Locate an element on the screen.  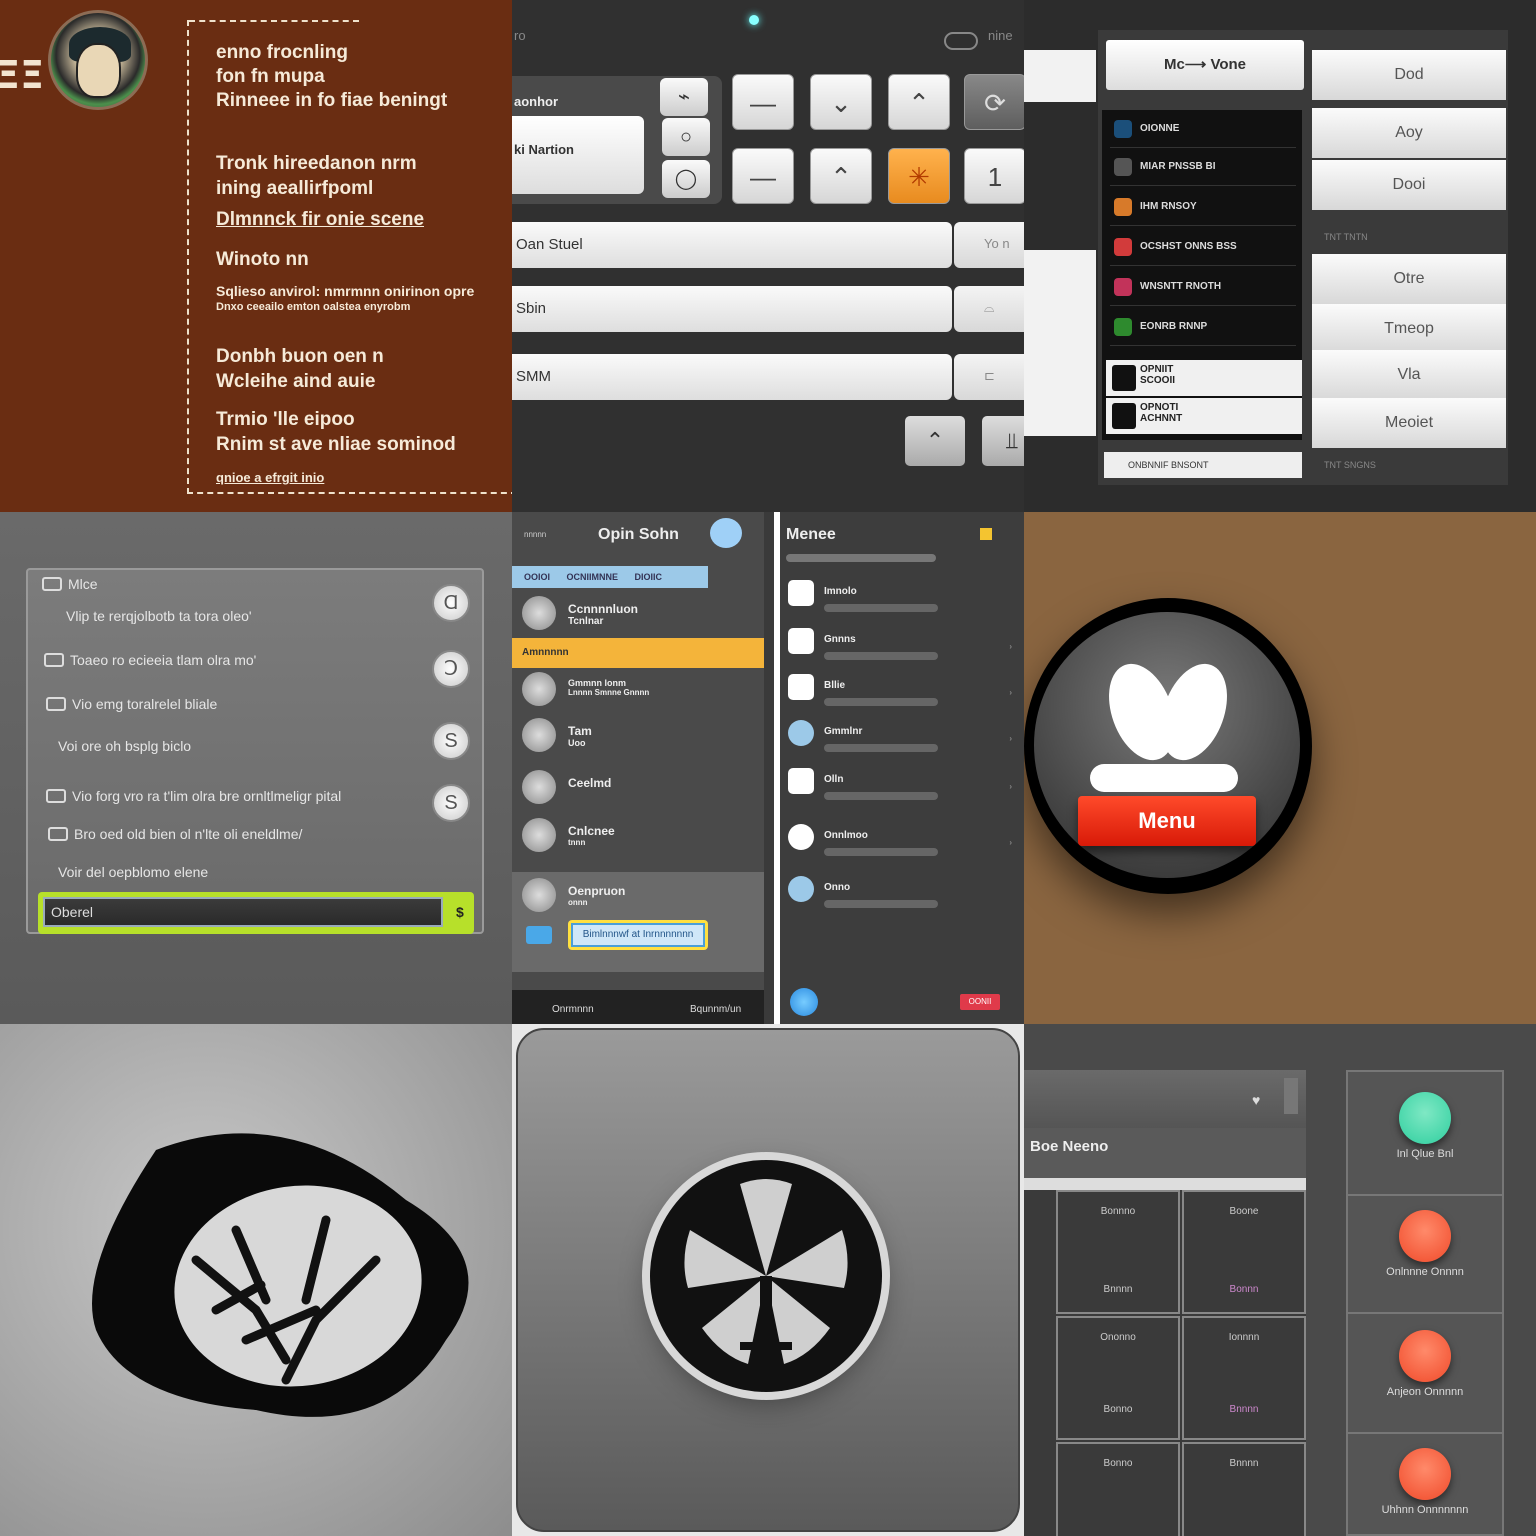
option-row: Vlip te rerqjolbotb ta tora oleo' is located at coordinates (159, 616).